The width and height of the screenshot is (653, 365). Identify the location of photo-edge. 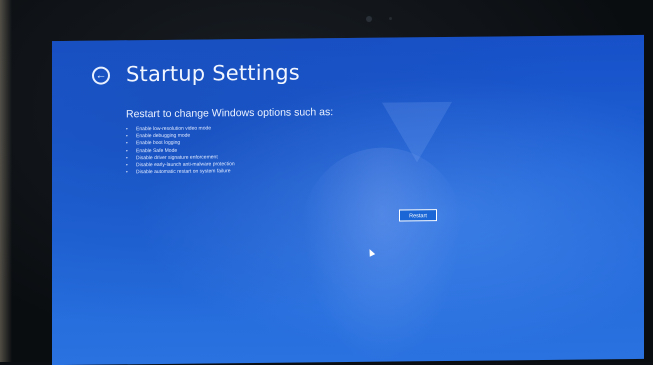
(6, 181).